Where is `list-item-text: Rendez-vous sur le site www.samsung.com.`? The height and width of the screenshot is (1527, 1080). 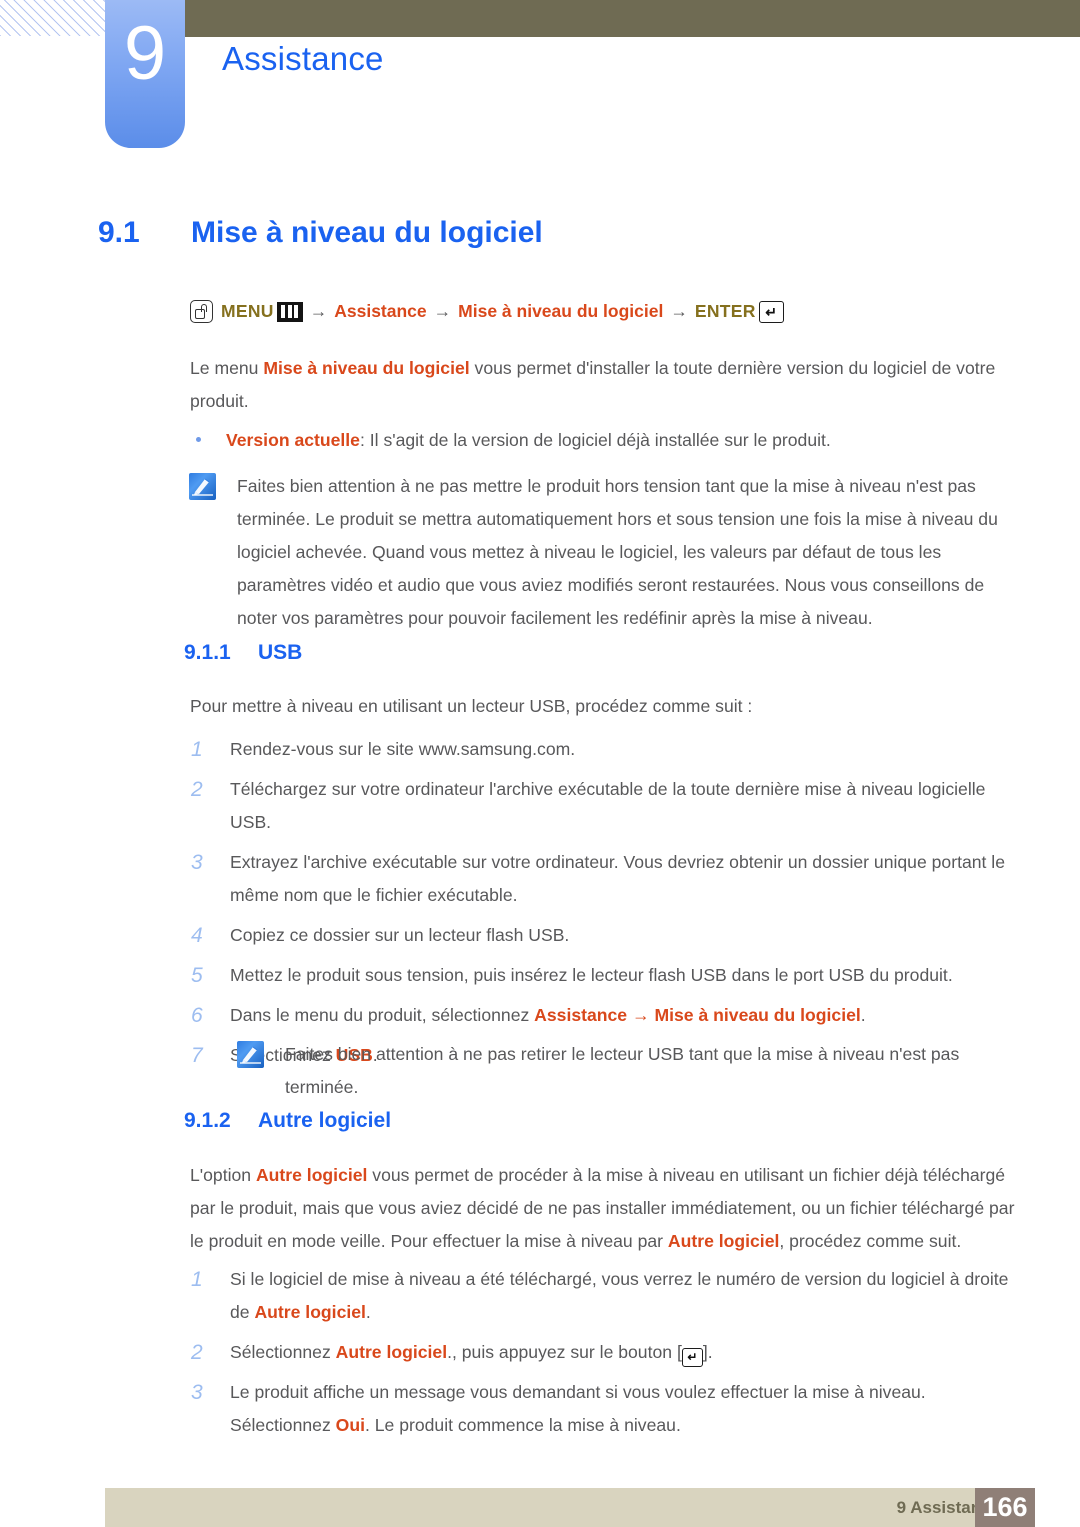 list-item-text: Rendez-vous sur le site www.samsung.com. is located at coordinates (403, 749).